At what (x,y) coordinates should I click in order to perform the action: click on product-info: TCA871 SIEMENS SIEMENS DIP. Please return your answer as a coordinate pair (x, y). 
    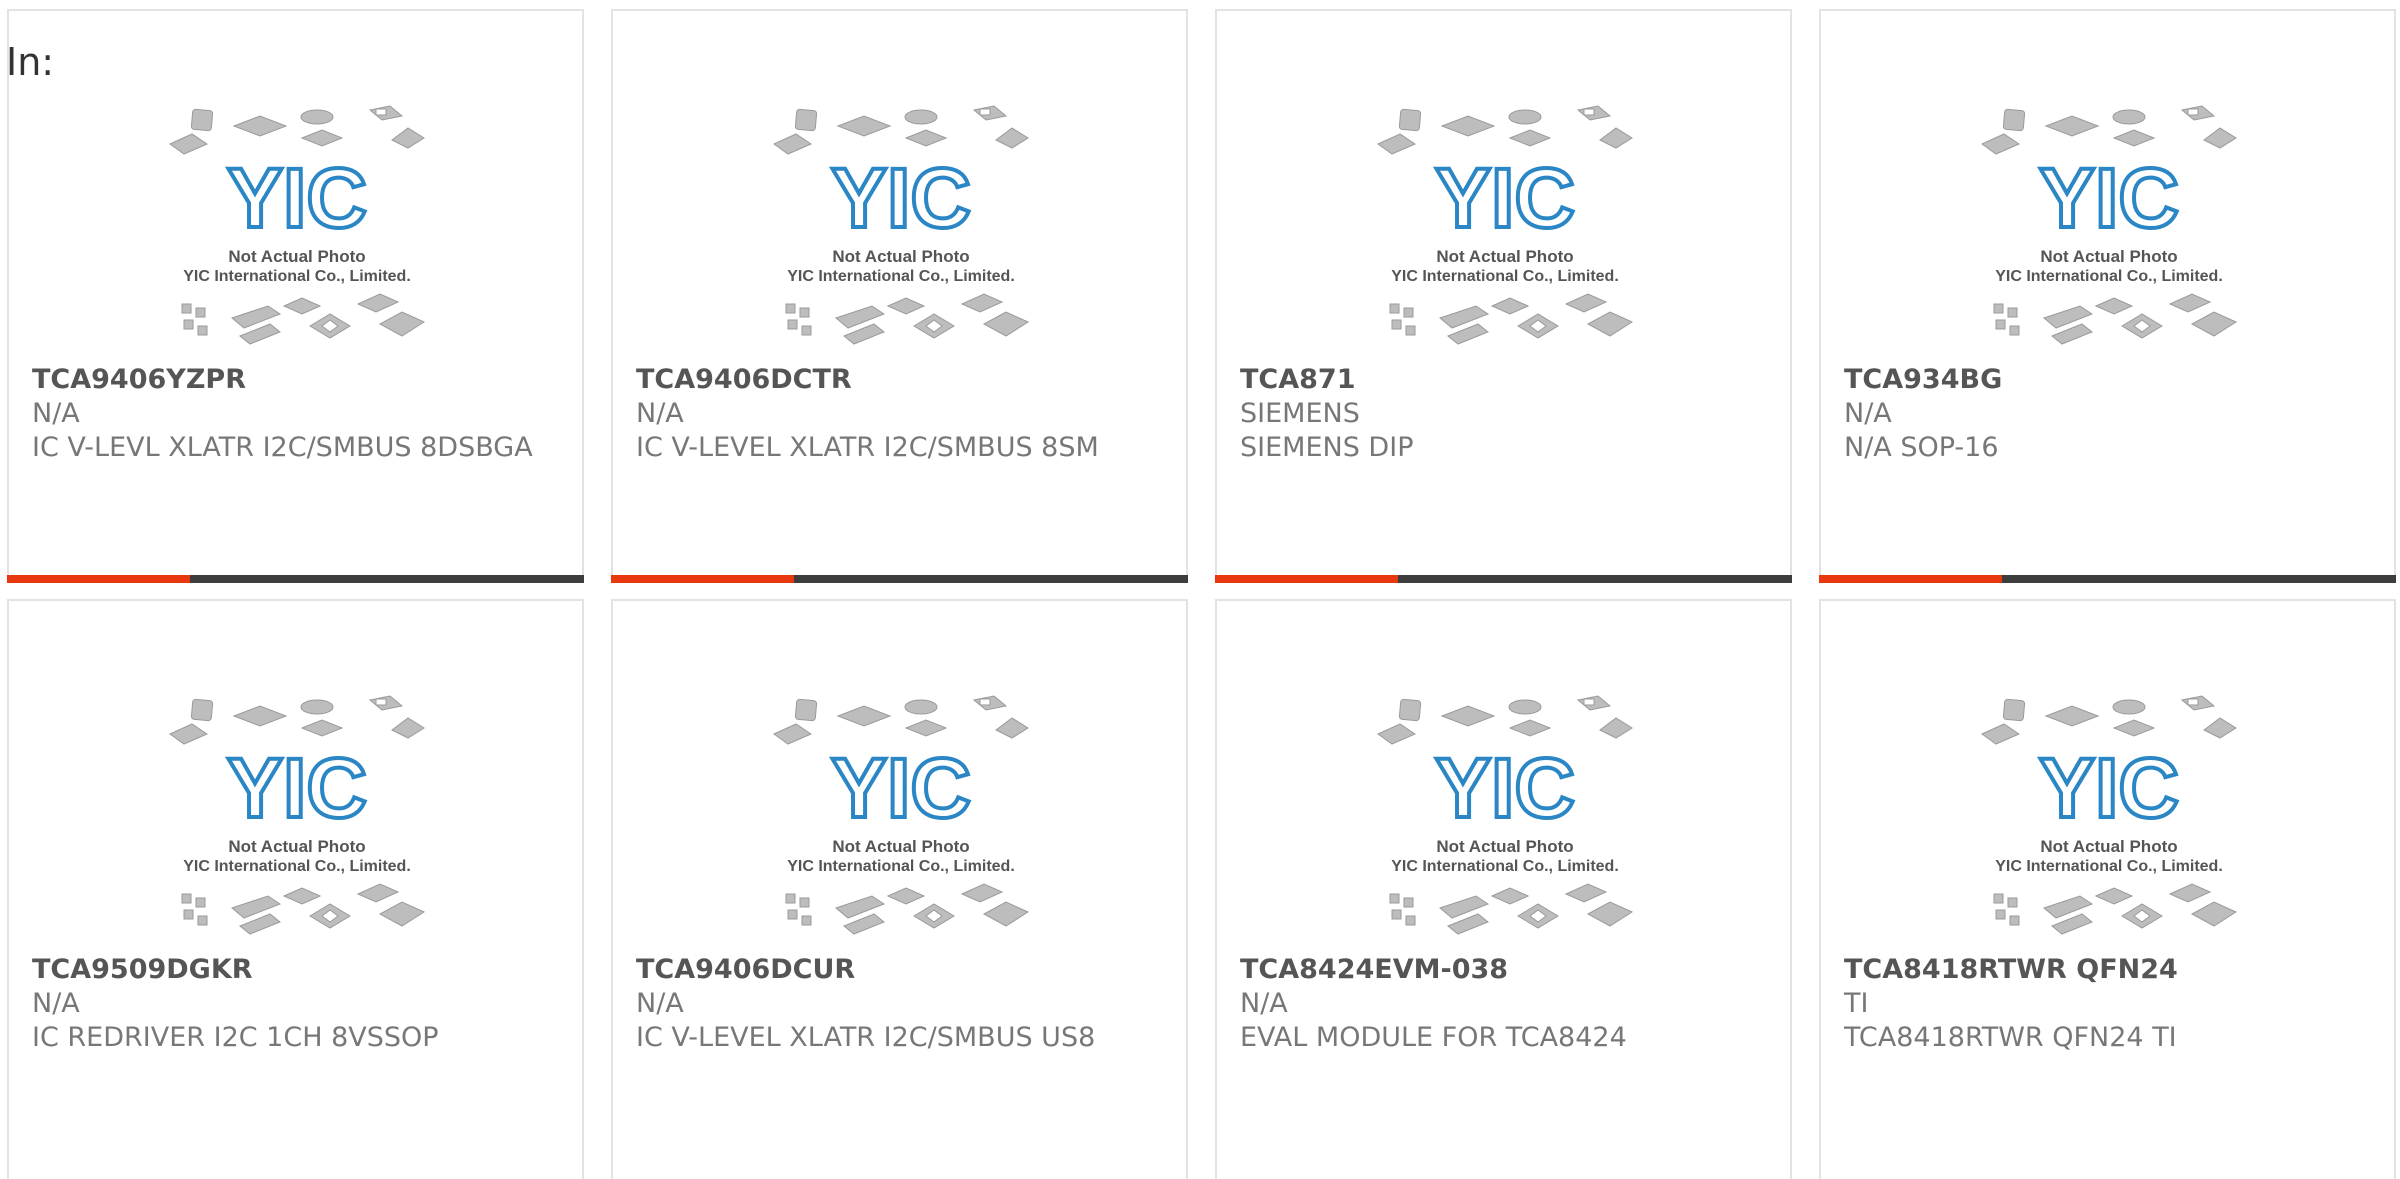
    Looking at the image, I should click on (1505, 414).